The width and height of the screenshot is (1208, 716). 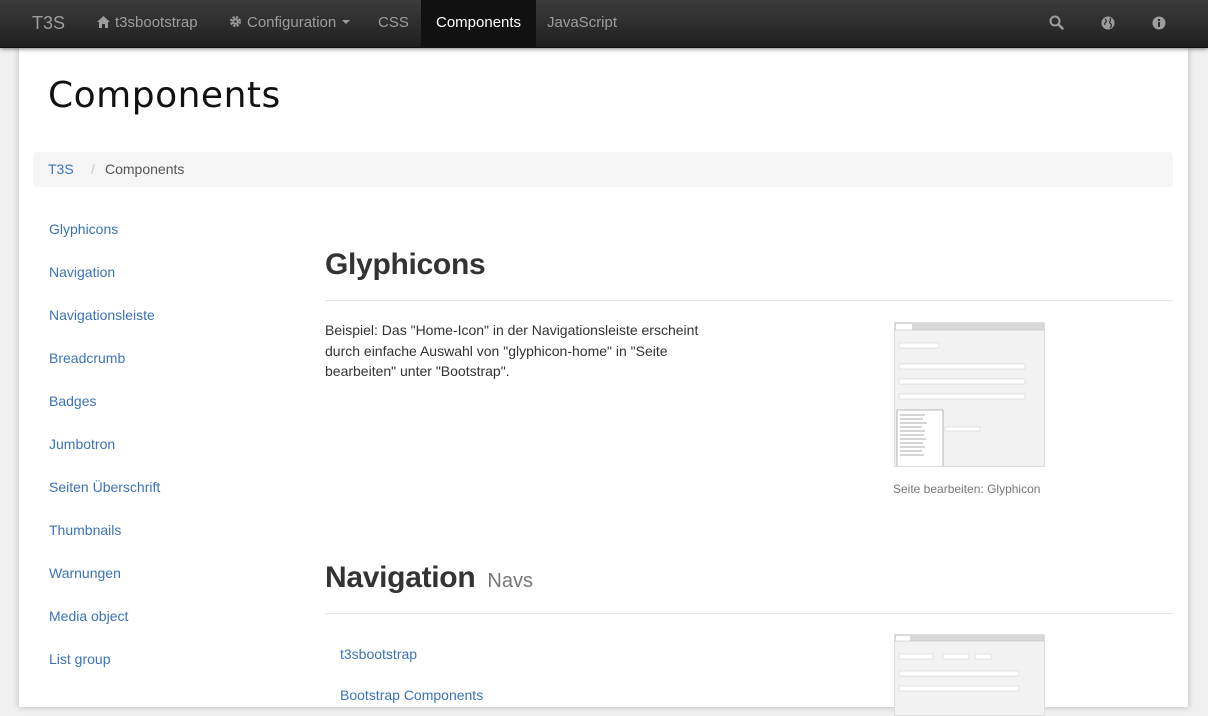 I want to click on info-icon, so click(x=1159, y=23).